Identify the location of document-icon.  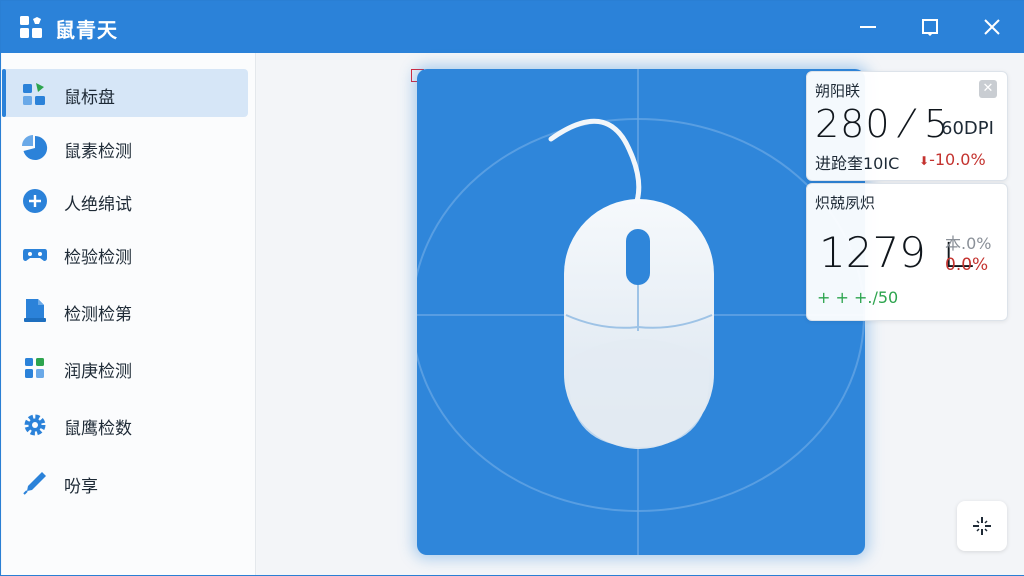
(35, 310).